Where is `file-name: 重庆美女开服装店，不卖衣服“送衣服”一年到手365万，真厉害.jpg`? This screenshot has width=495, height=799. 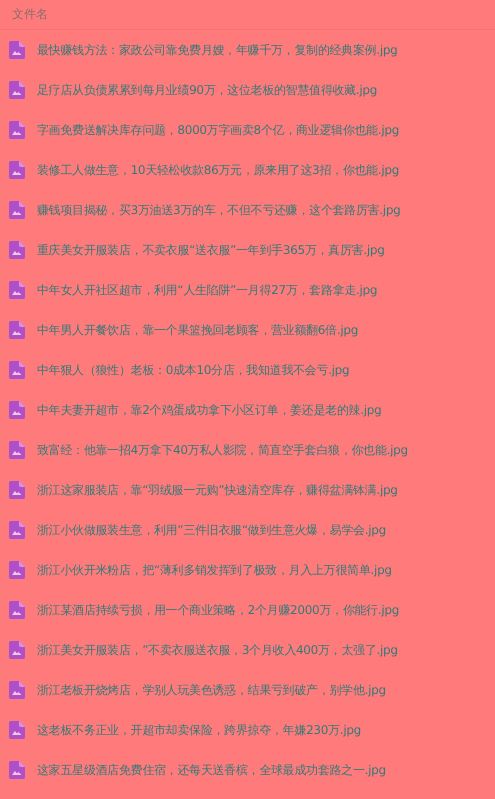
file-name: 重庆美女开服装店，不卖衣服“送衣服”一年到手365万，真厉害.jpg is located at coordinates (211, 250).